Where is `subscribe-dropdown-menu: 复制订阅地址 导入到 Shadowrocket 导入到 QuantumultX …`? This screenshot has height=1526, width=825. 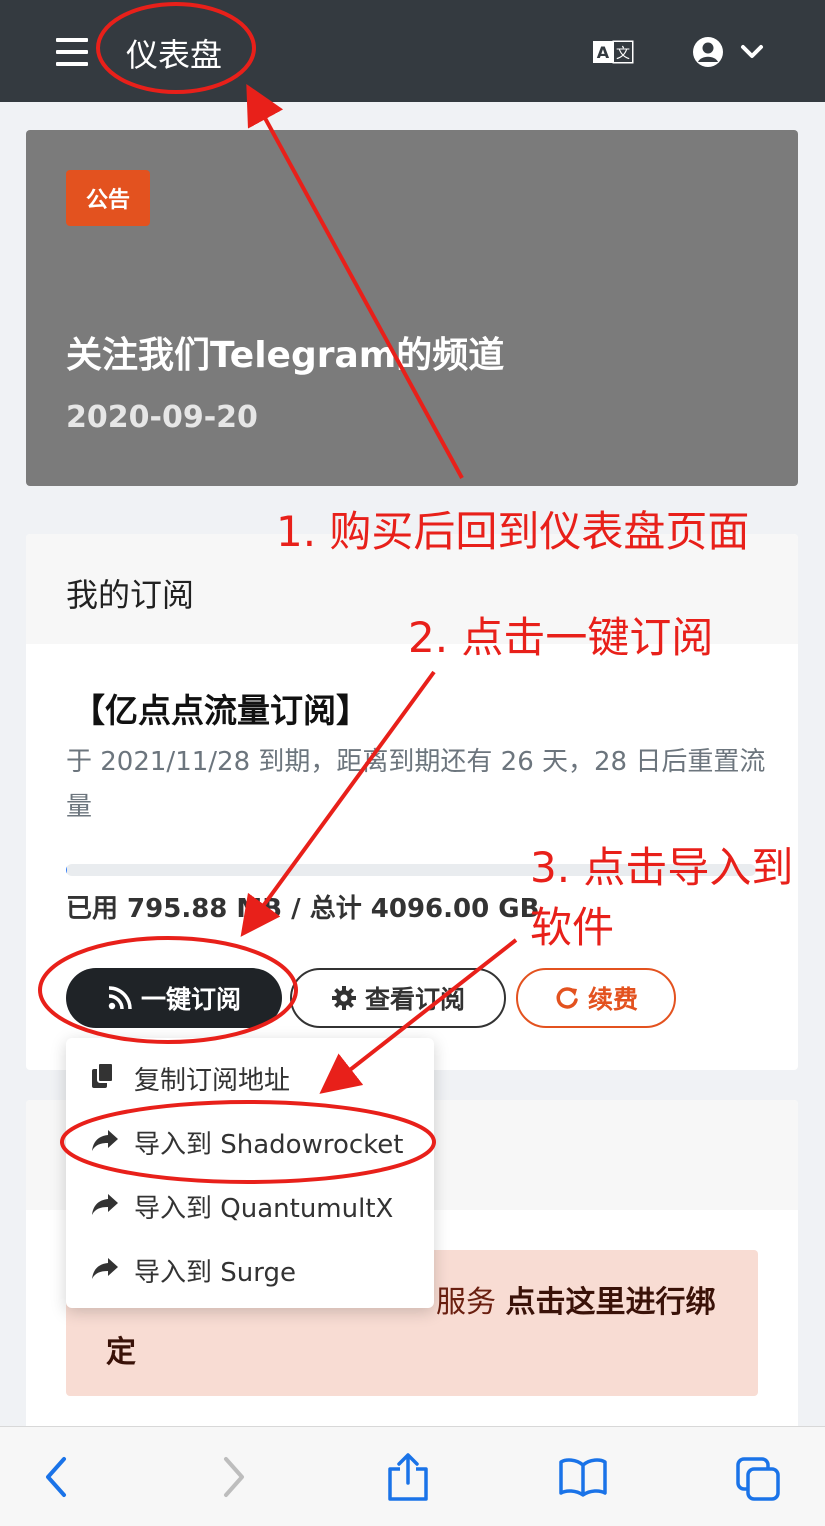
subscribe-dropdown-menu: 复制订阅地址 导入到 Shadowrocket 导入到 QuantumultX … is located at coordinates (250, 1173).